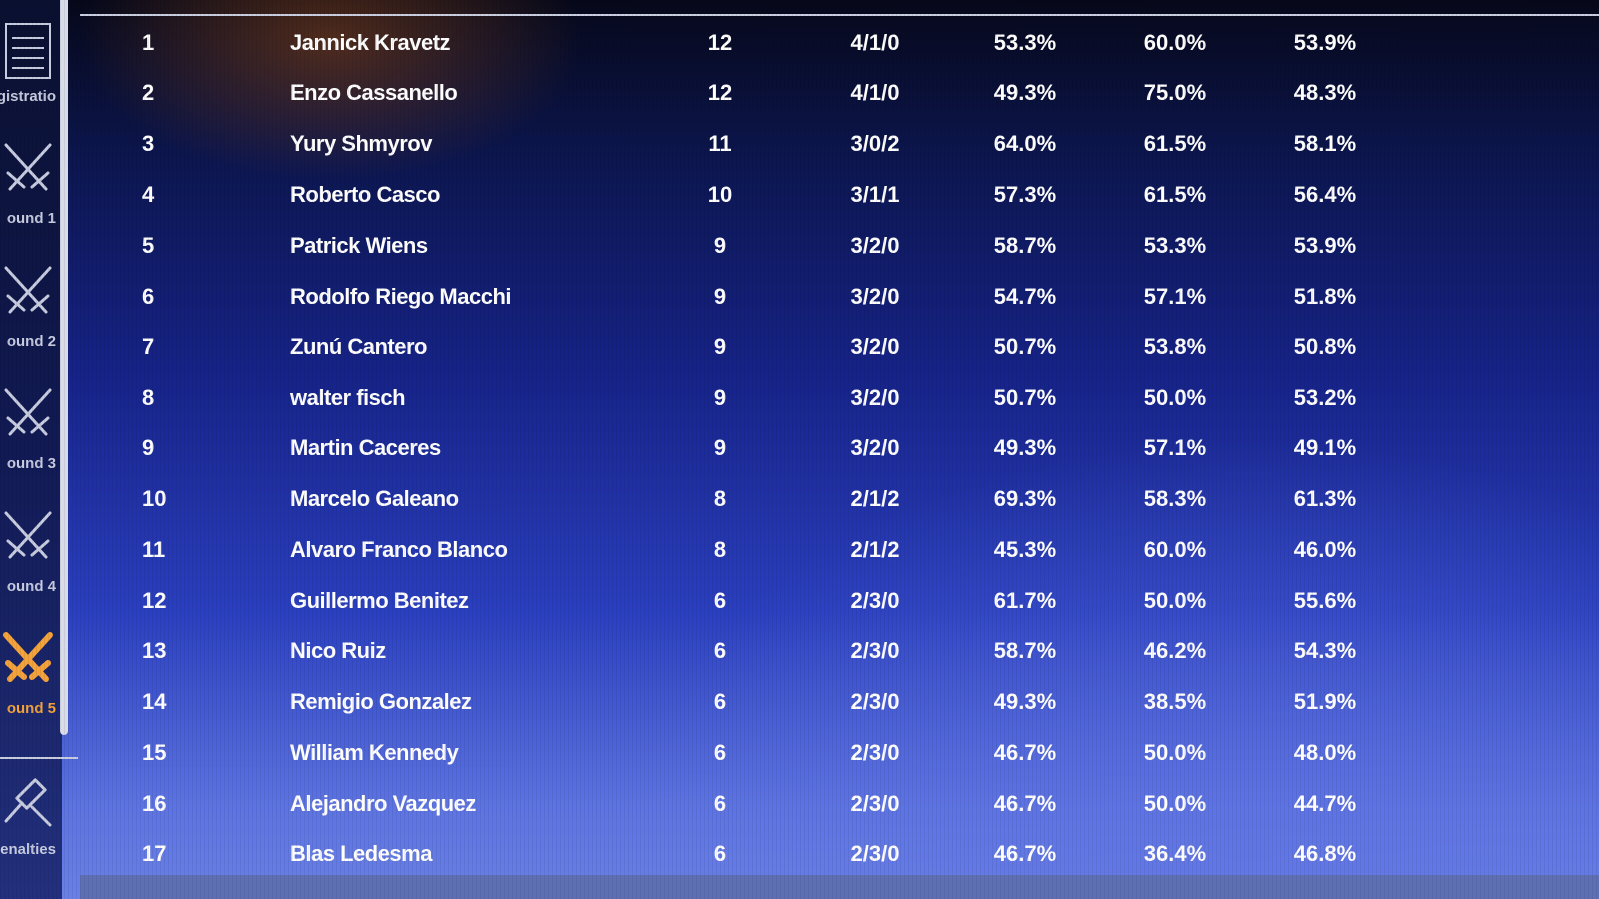 The image size is (1599, 899). Describe the element at coordinates (154, 803) in the screenshot. I see `rank-cell: 16` at that location.